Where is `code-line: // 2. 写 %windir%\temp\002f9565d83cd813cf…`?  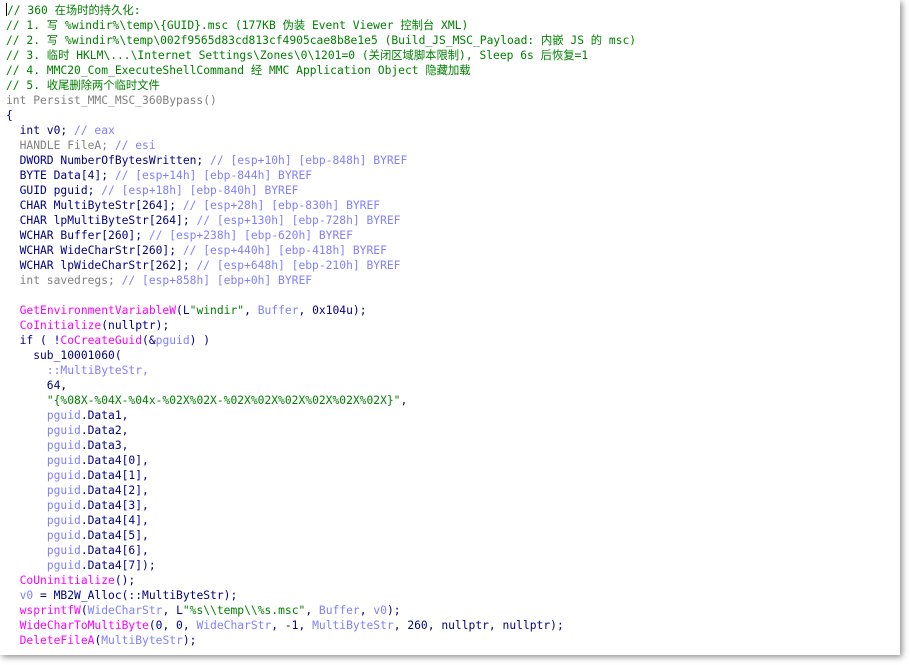
code-line: // 2. 写 %windir%\temp\002f9565d83cd813cf… is located at coordinates (321, 40).